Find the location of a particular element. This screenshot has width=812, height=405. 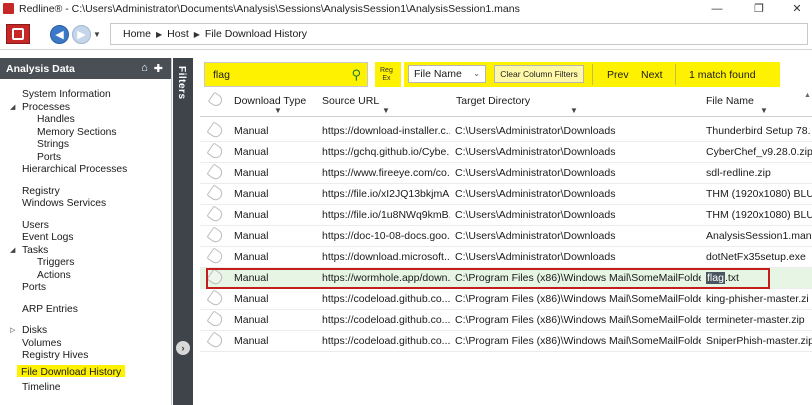

back-arrow-icon: ◀ is located at coordinates (59, 34).